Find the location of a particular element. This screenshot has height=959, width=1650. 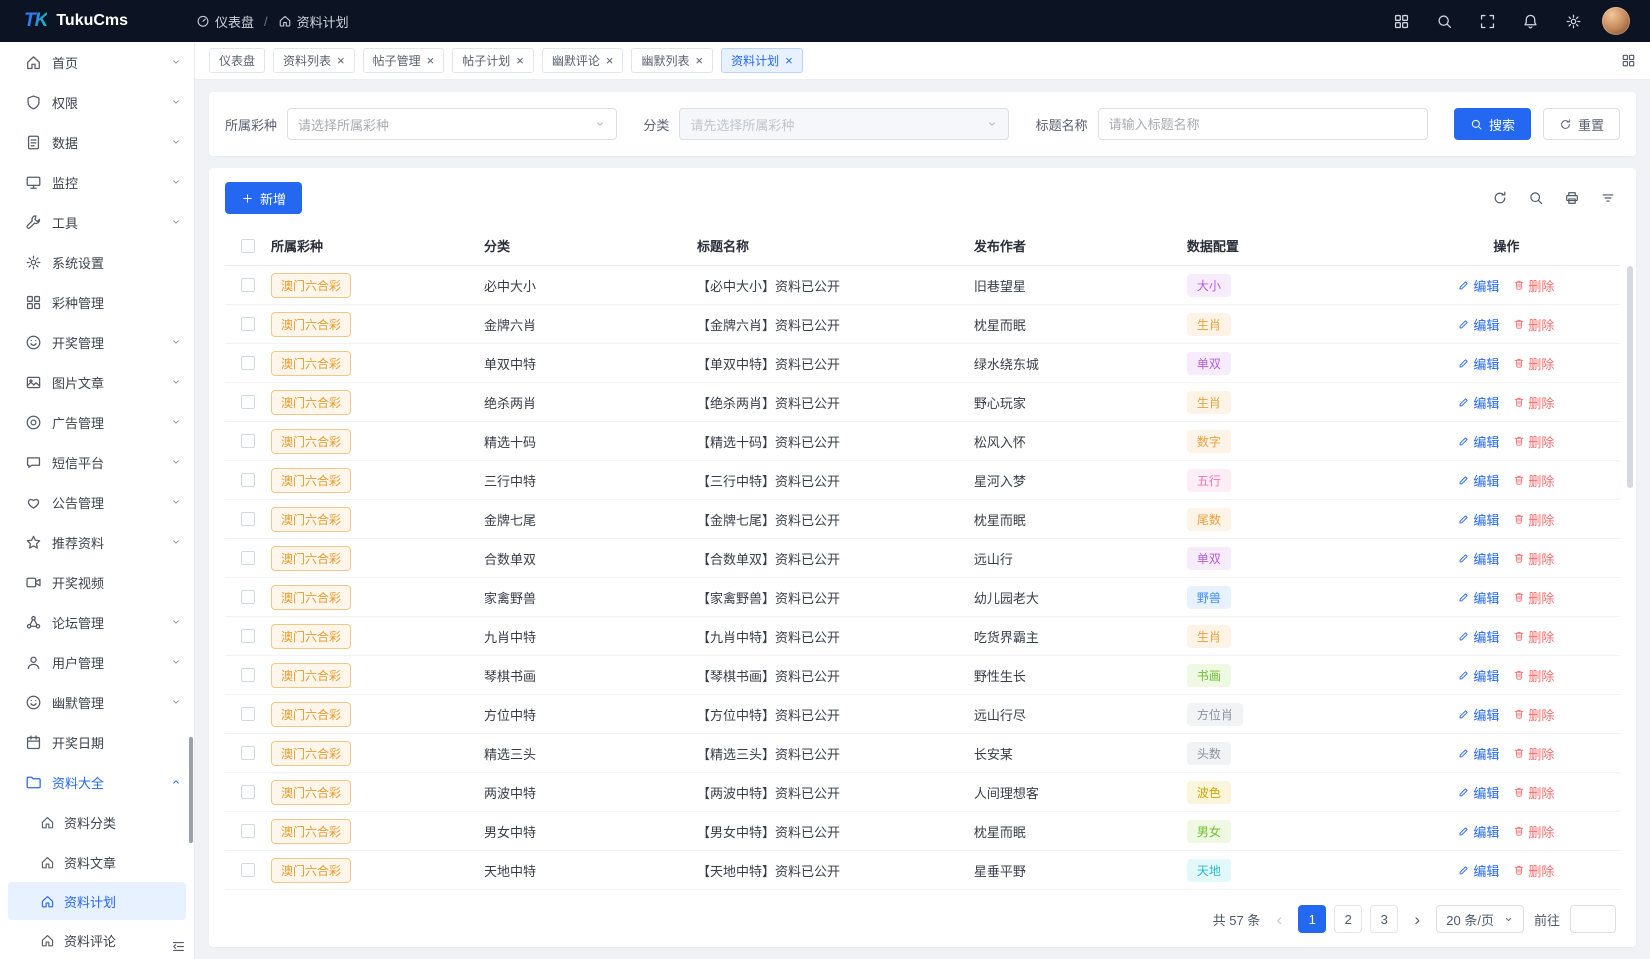

breadcrumb-item: 仪表盘 is located at coordinates (225, 21).